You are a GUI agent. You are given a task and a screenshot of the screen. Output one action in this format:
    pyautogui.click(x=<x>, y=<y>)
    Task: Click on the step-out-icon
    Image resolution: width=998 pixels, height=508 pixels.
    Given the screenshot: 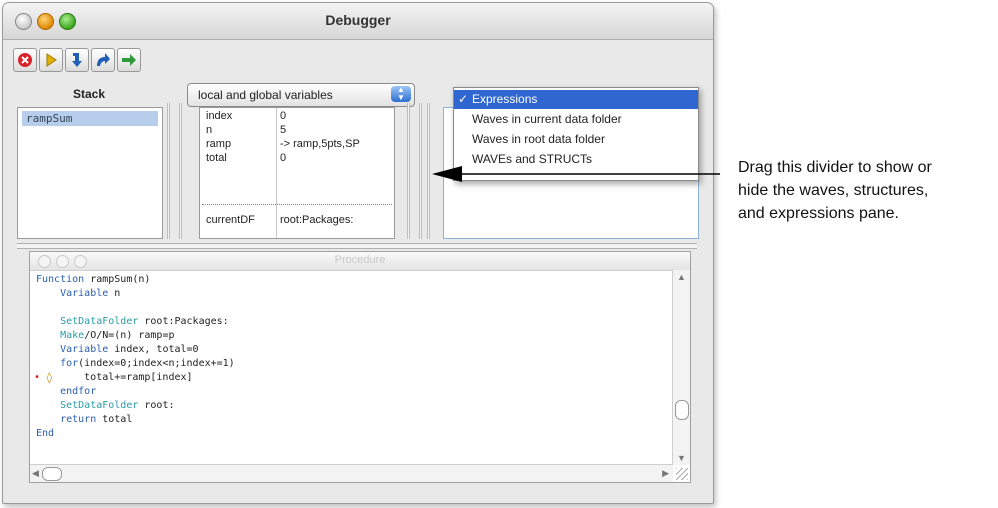 What is the action you would take?
    pyautogui.click(x=129, y=60)
    